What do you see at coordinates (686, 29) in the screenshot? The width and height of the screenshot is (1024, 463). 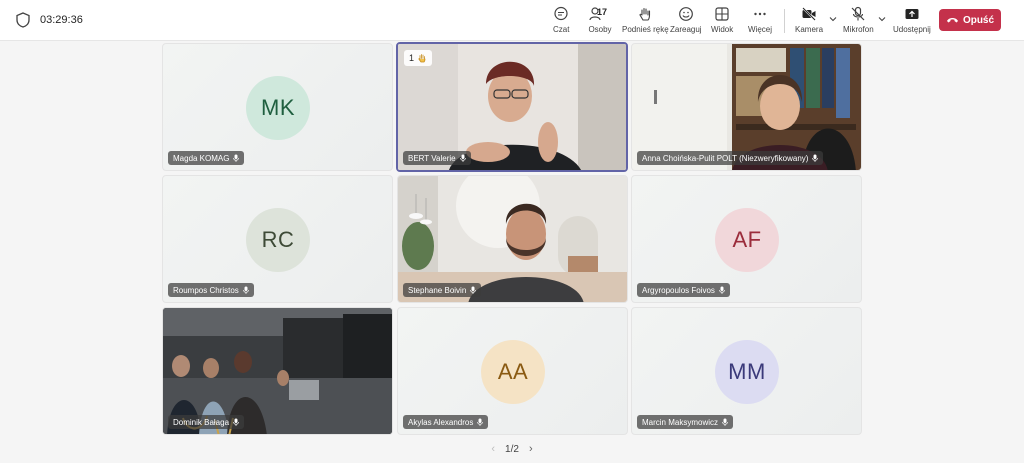 I see `react-label: Zareaguj` at bounding box center [686, 29].